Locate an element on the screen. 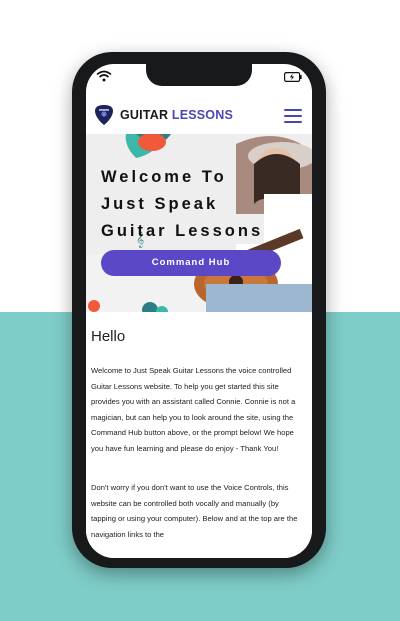  phone-notch is located at coordinates (199, 75).